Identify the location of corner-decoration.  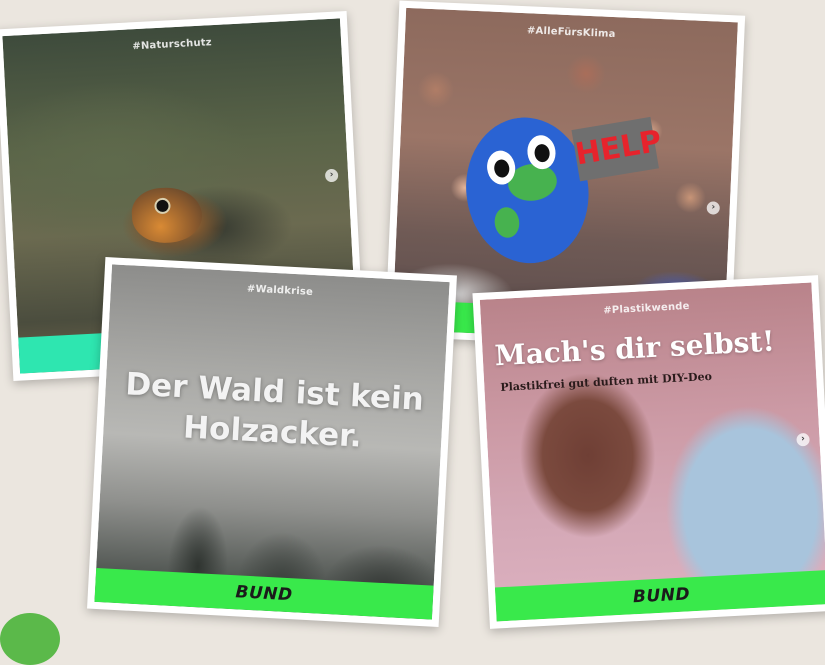
(30, 639).